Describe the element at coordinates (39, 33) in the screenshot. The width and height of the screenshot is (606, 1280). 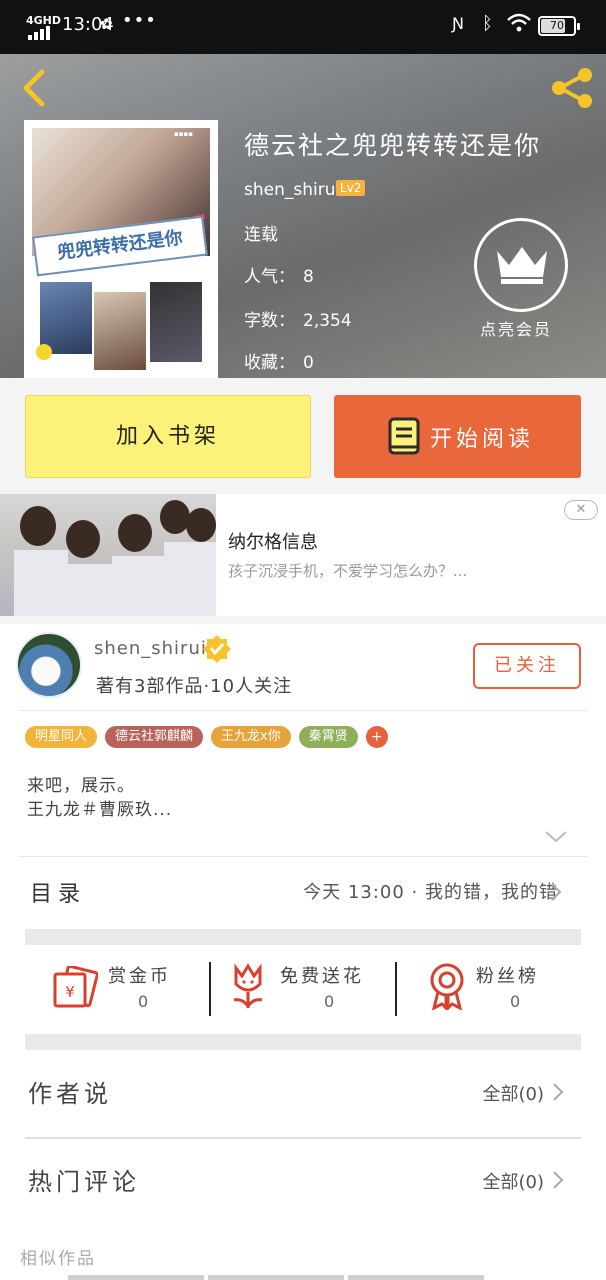
I see `signal-icon` at that location.